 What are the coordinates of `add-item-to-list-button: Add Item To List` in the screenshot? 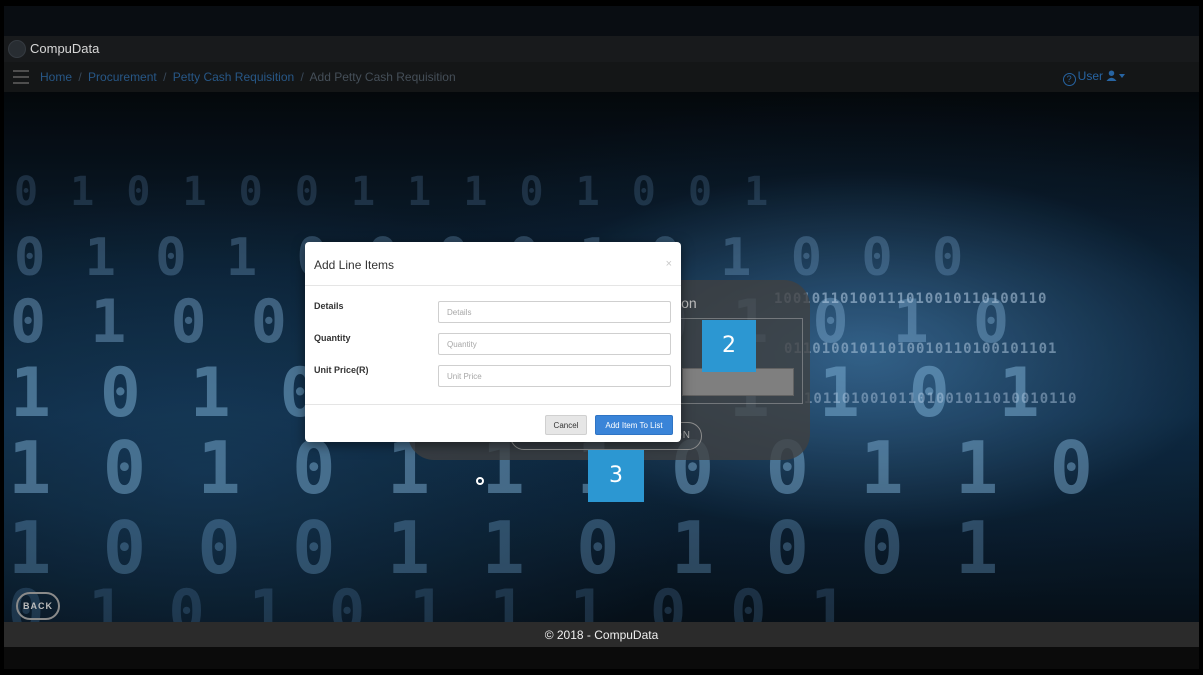 It's located at (634, 425).